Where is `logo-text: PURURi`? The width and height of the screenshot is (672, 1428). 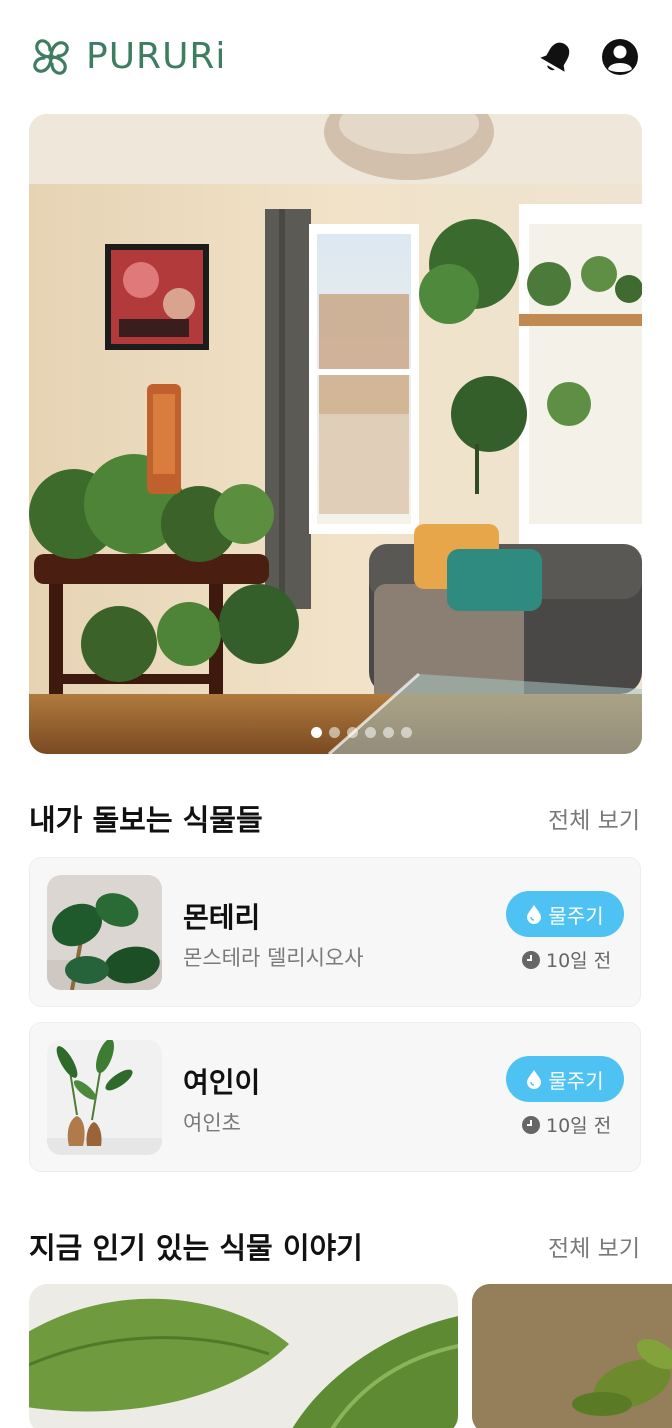 logo-text: PURURi is located at coordinates (156, 56).